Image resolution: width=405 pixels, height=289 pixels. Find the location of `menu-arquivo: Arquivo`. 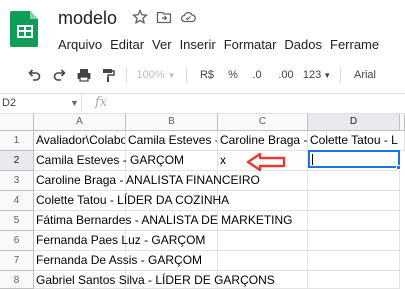

menu-arquivo: Arquivo is located at coordinates (80, 44).